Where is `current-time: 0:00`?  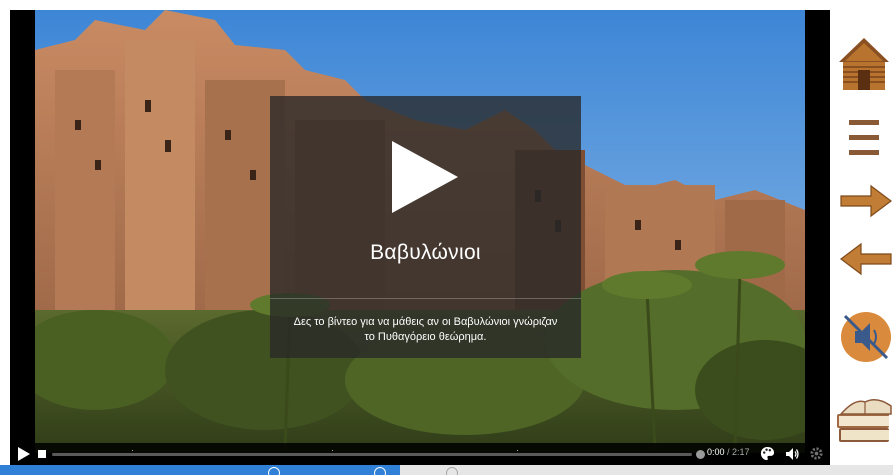 current-time: 0:00 is located at coordinates (716, 452).